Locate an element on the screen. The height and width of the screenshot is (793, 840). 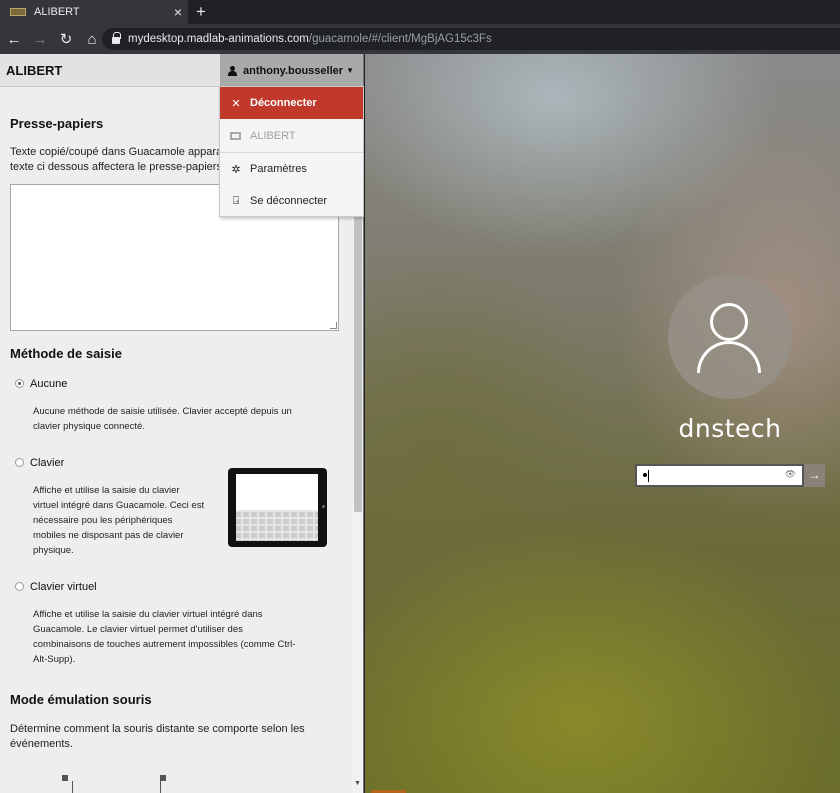
user-avatar is located at coordinates (730, 337).